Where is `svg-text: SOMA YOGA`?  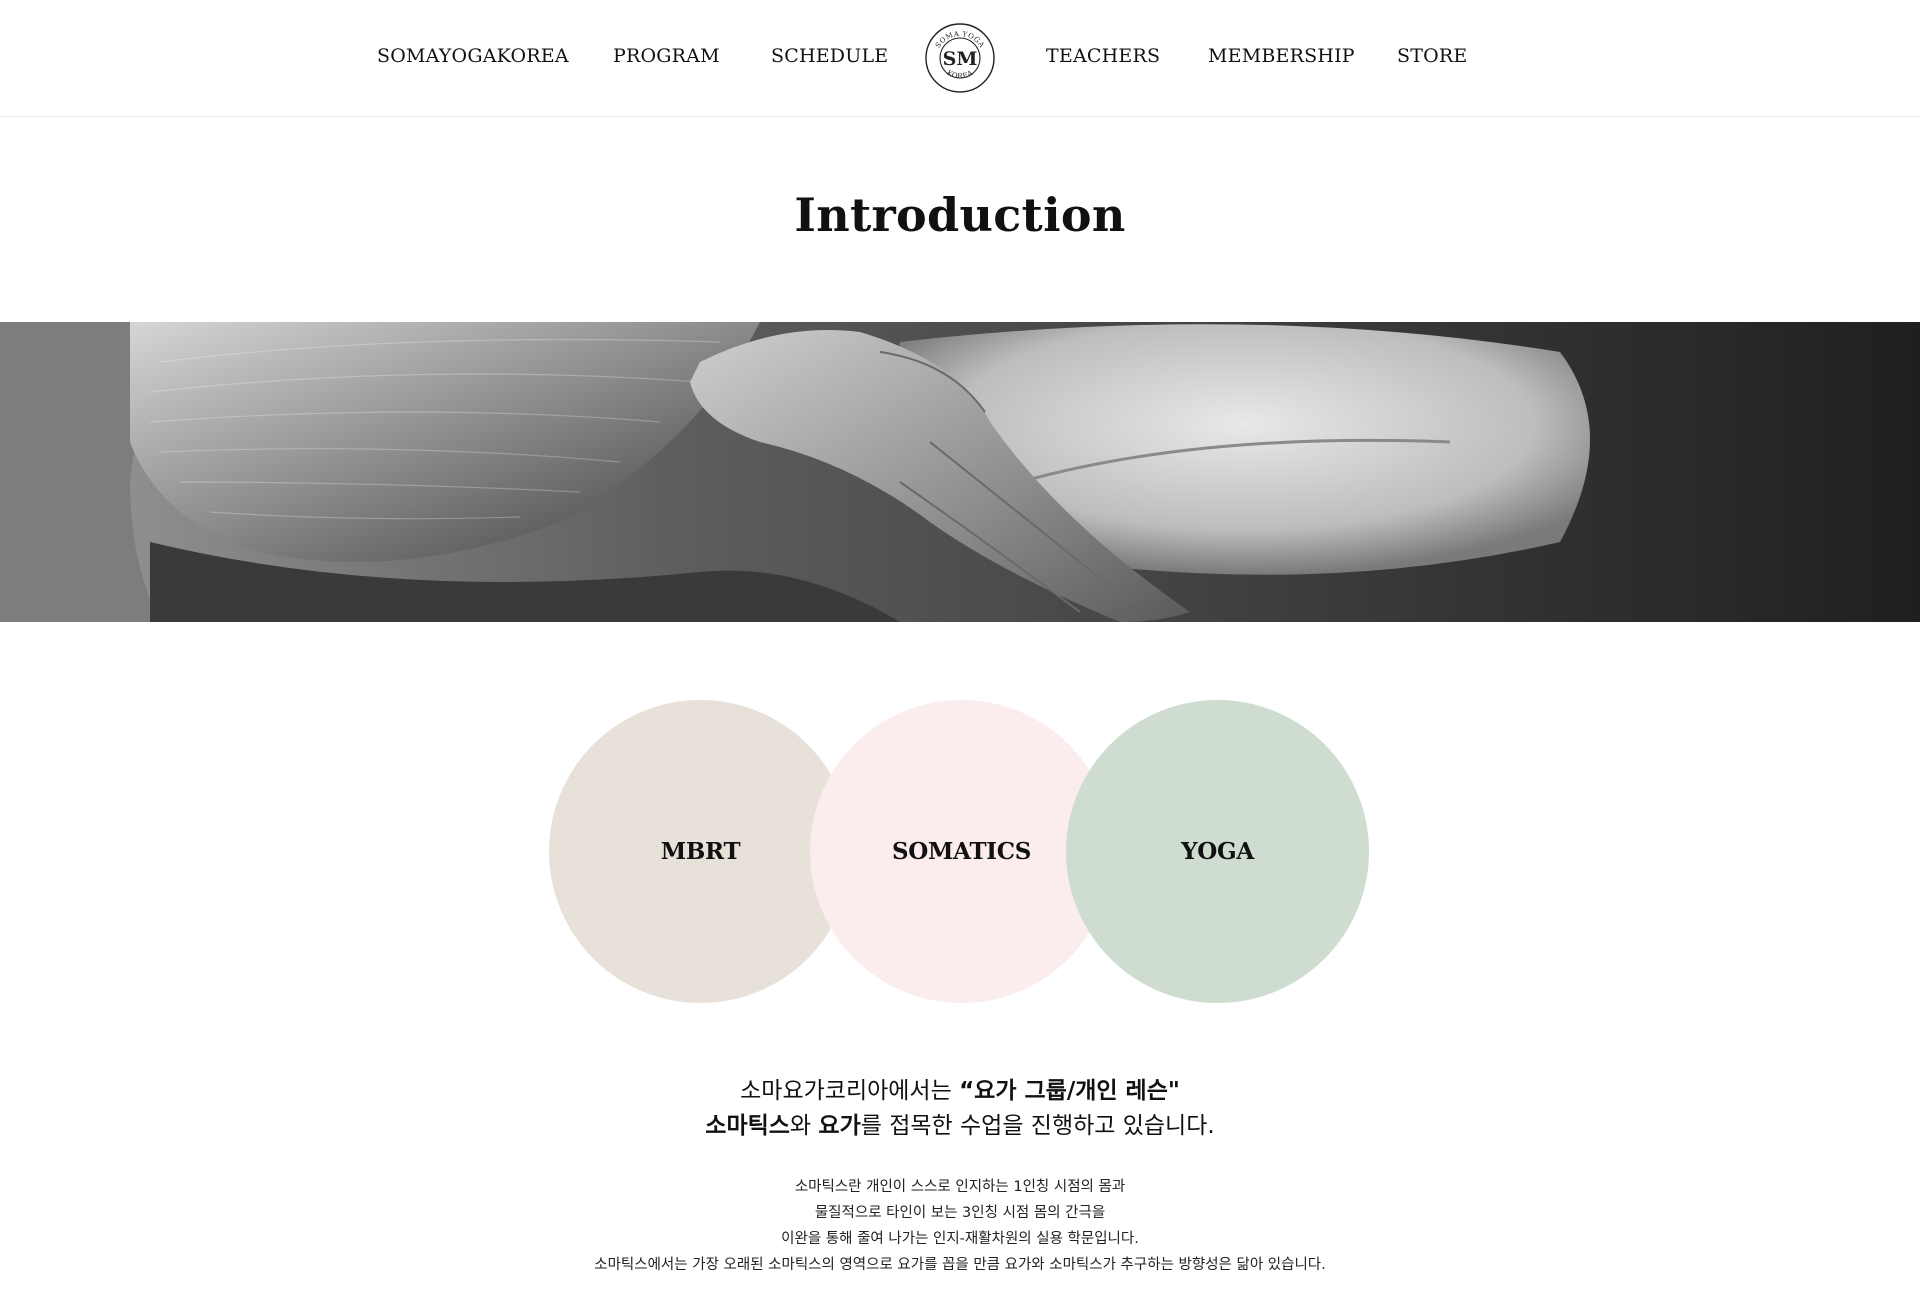
svg-text: SOMA YOGA is located at coordinates (960, 40).